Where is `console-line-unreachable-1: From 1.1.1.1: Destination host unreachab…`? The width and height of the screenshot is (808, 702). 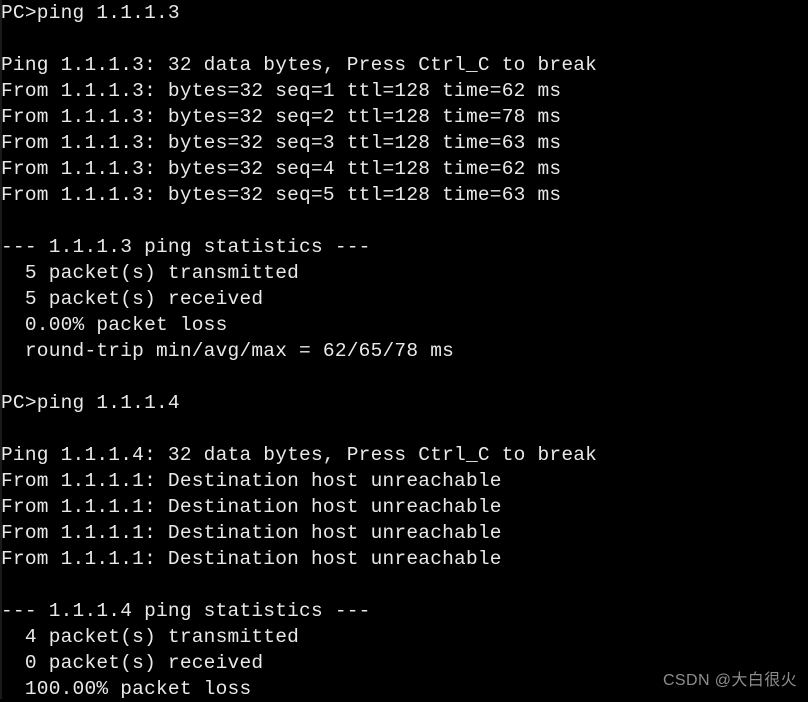
console-line-unreachable-1: From 1.1.1.1: Destination host unreachab… is located at coordinates (251, 481).